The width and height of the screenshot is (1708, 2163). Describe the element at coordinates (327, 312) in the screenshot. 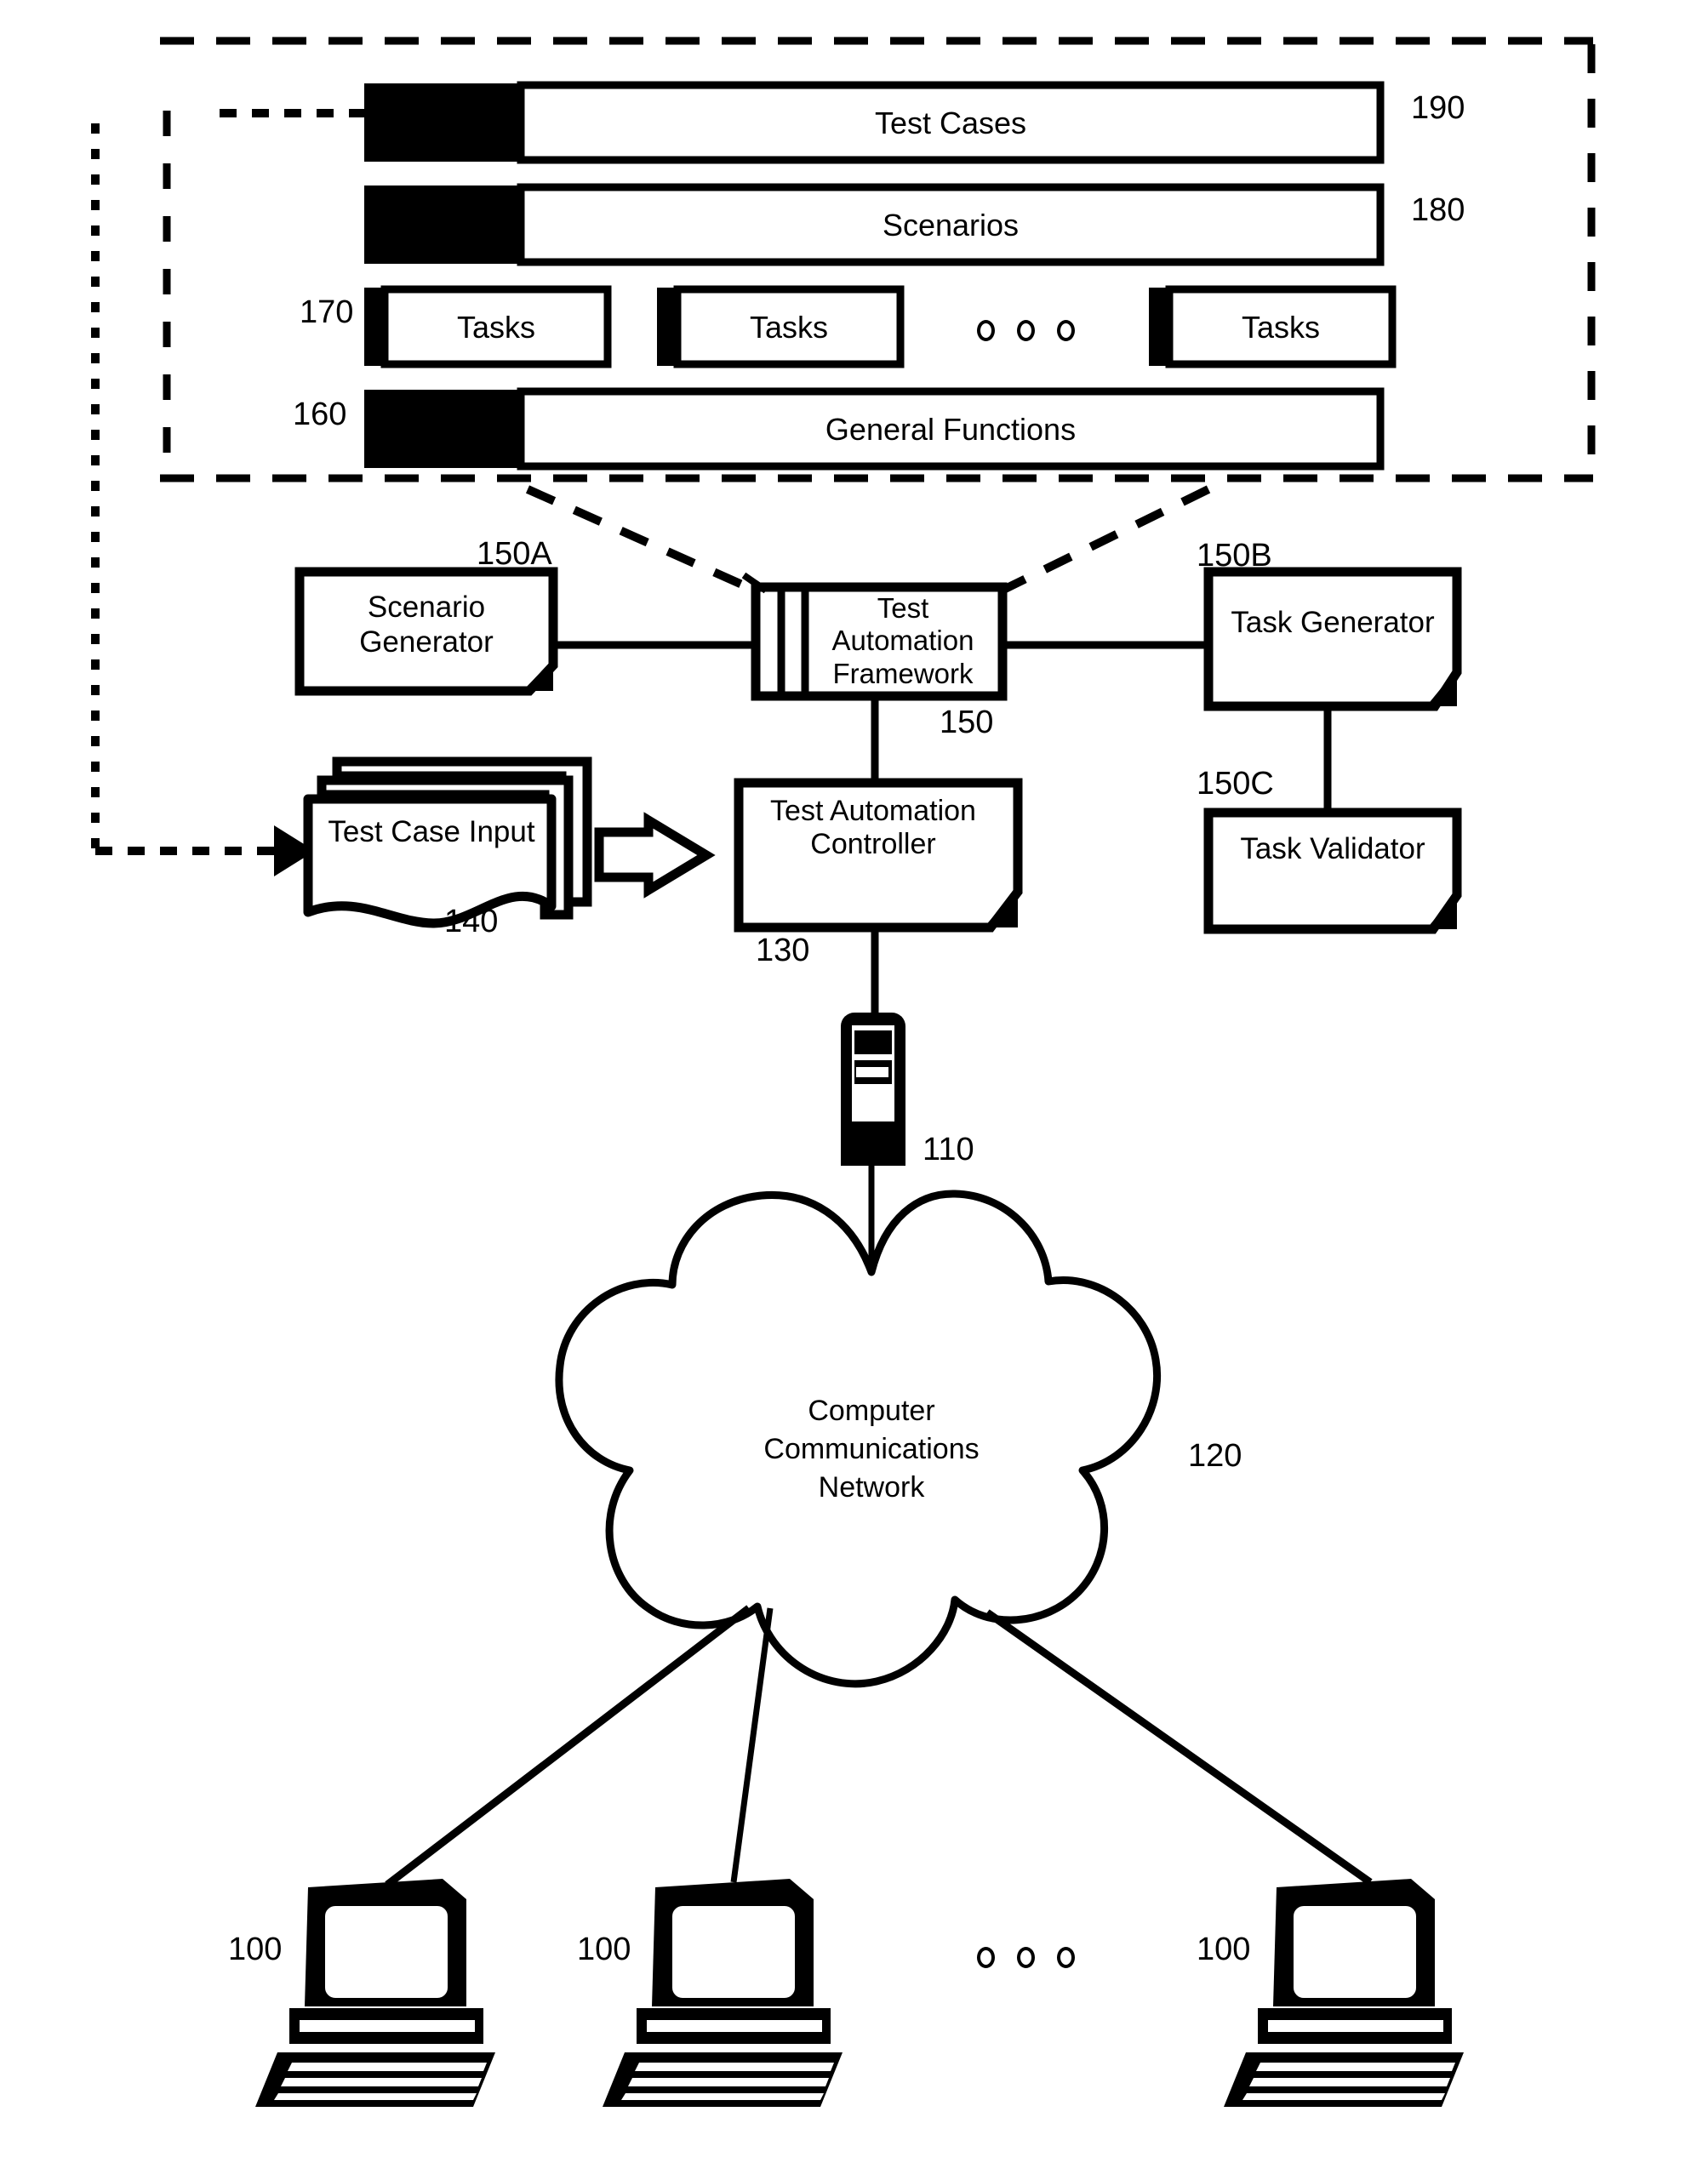

I see `ref-170: 170` at that location.